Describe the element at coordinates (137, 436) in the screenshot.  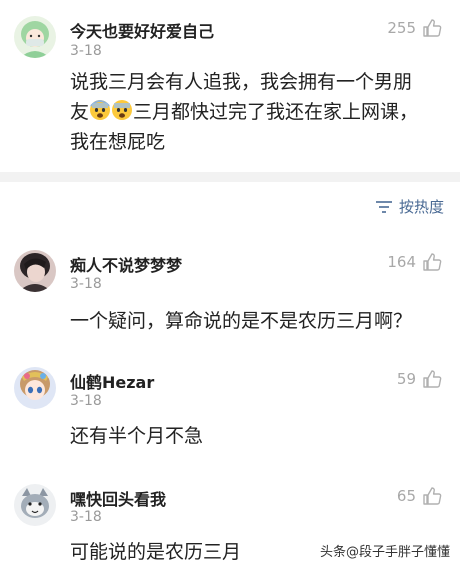
I see `comment-text: 还有半个月不急` at that location.